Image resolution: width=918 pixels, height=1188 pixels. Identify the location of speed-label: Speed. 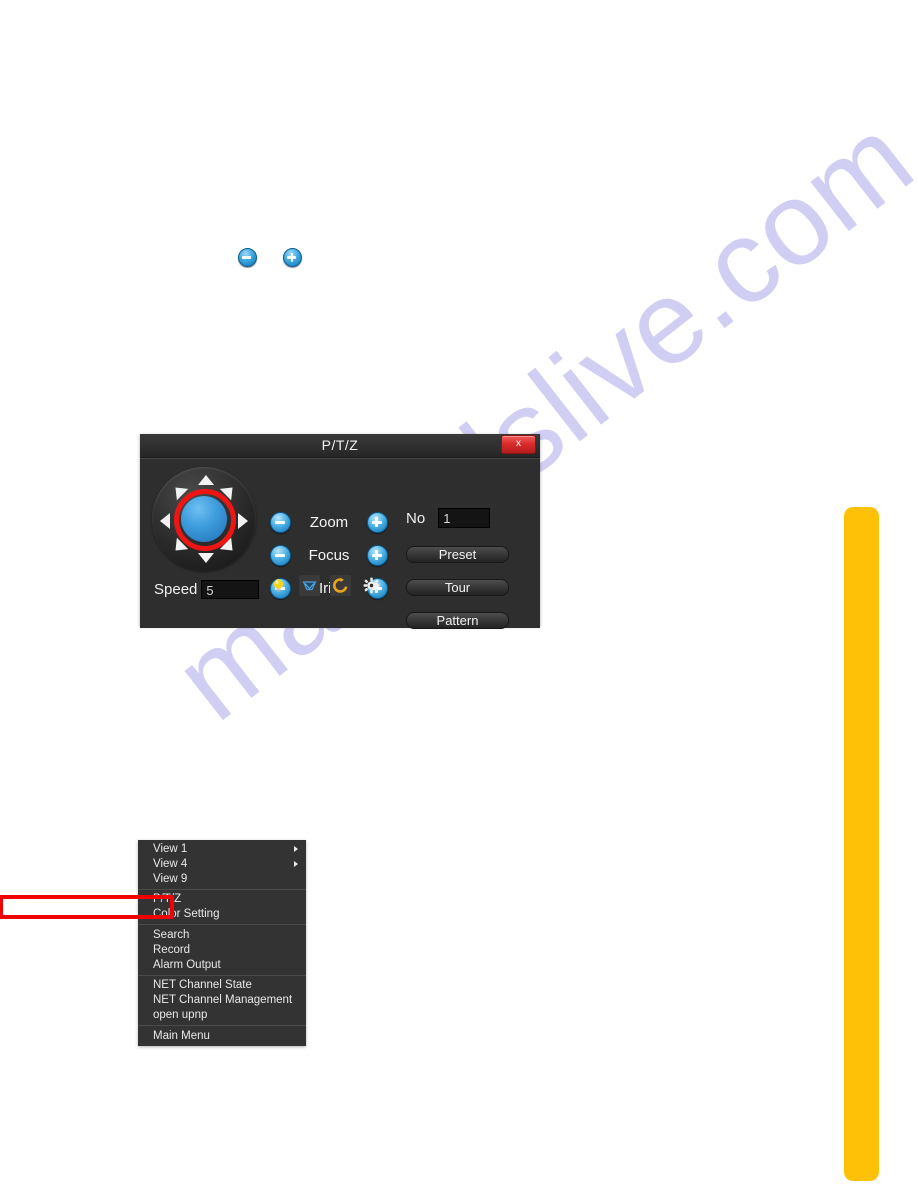
(176, 589).